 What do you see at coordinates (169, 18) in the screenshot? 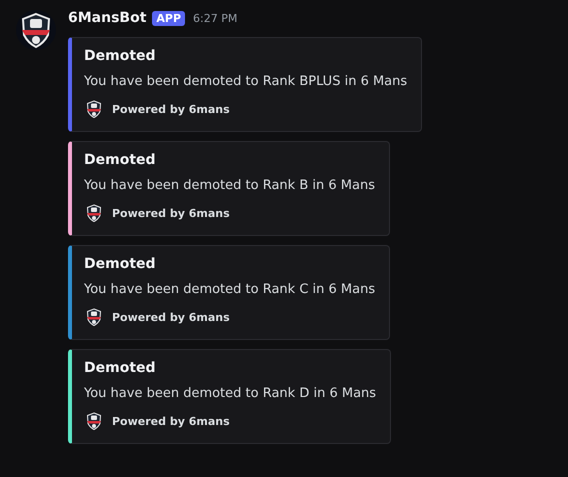
I see `app-badge: APP` at bounding box center [169, 18].